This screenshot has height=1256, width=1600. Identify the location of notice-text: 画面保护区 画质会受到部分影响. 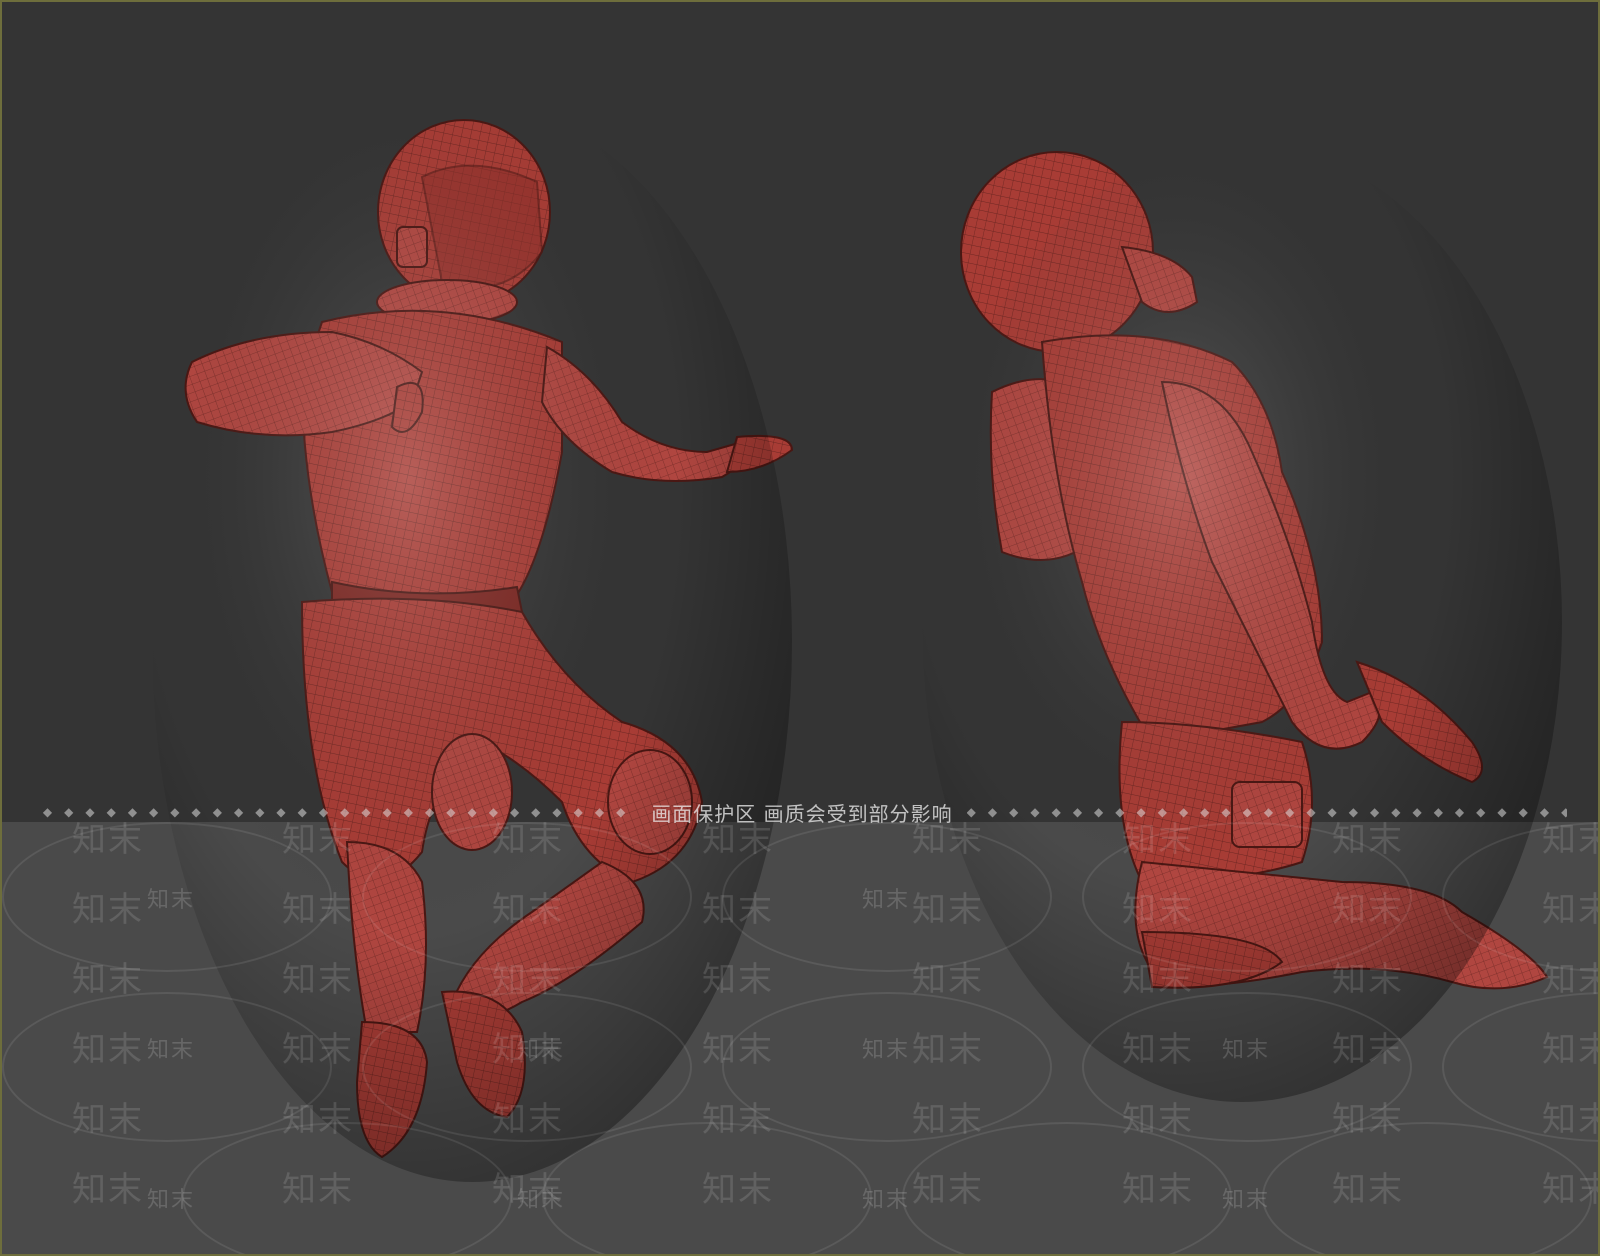
(802, 813).